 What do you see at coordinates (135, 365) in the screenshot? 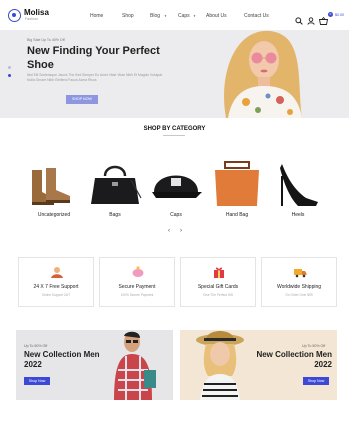
I see `banner-man-image` at bounding box center [135, 365].